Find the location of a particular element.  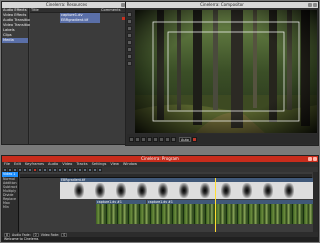

extract-icon is located at coordinates (75, 169).